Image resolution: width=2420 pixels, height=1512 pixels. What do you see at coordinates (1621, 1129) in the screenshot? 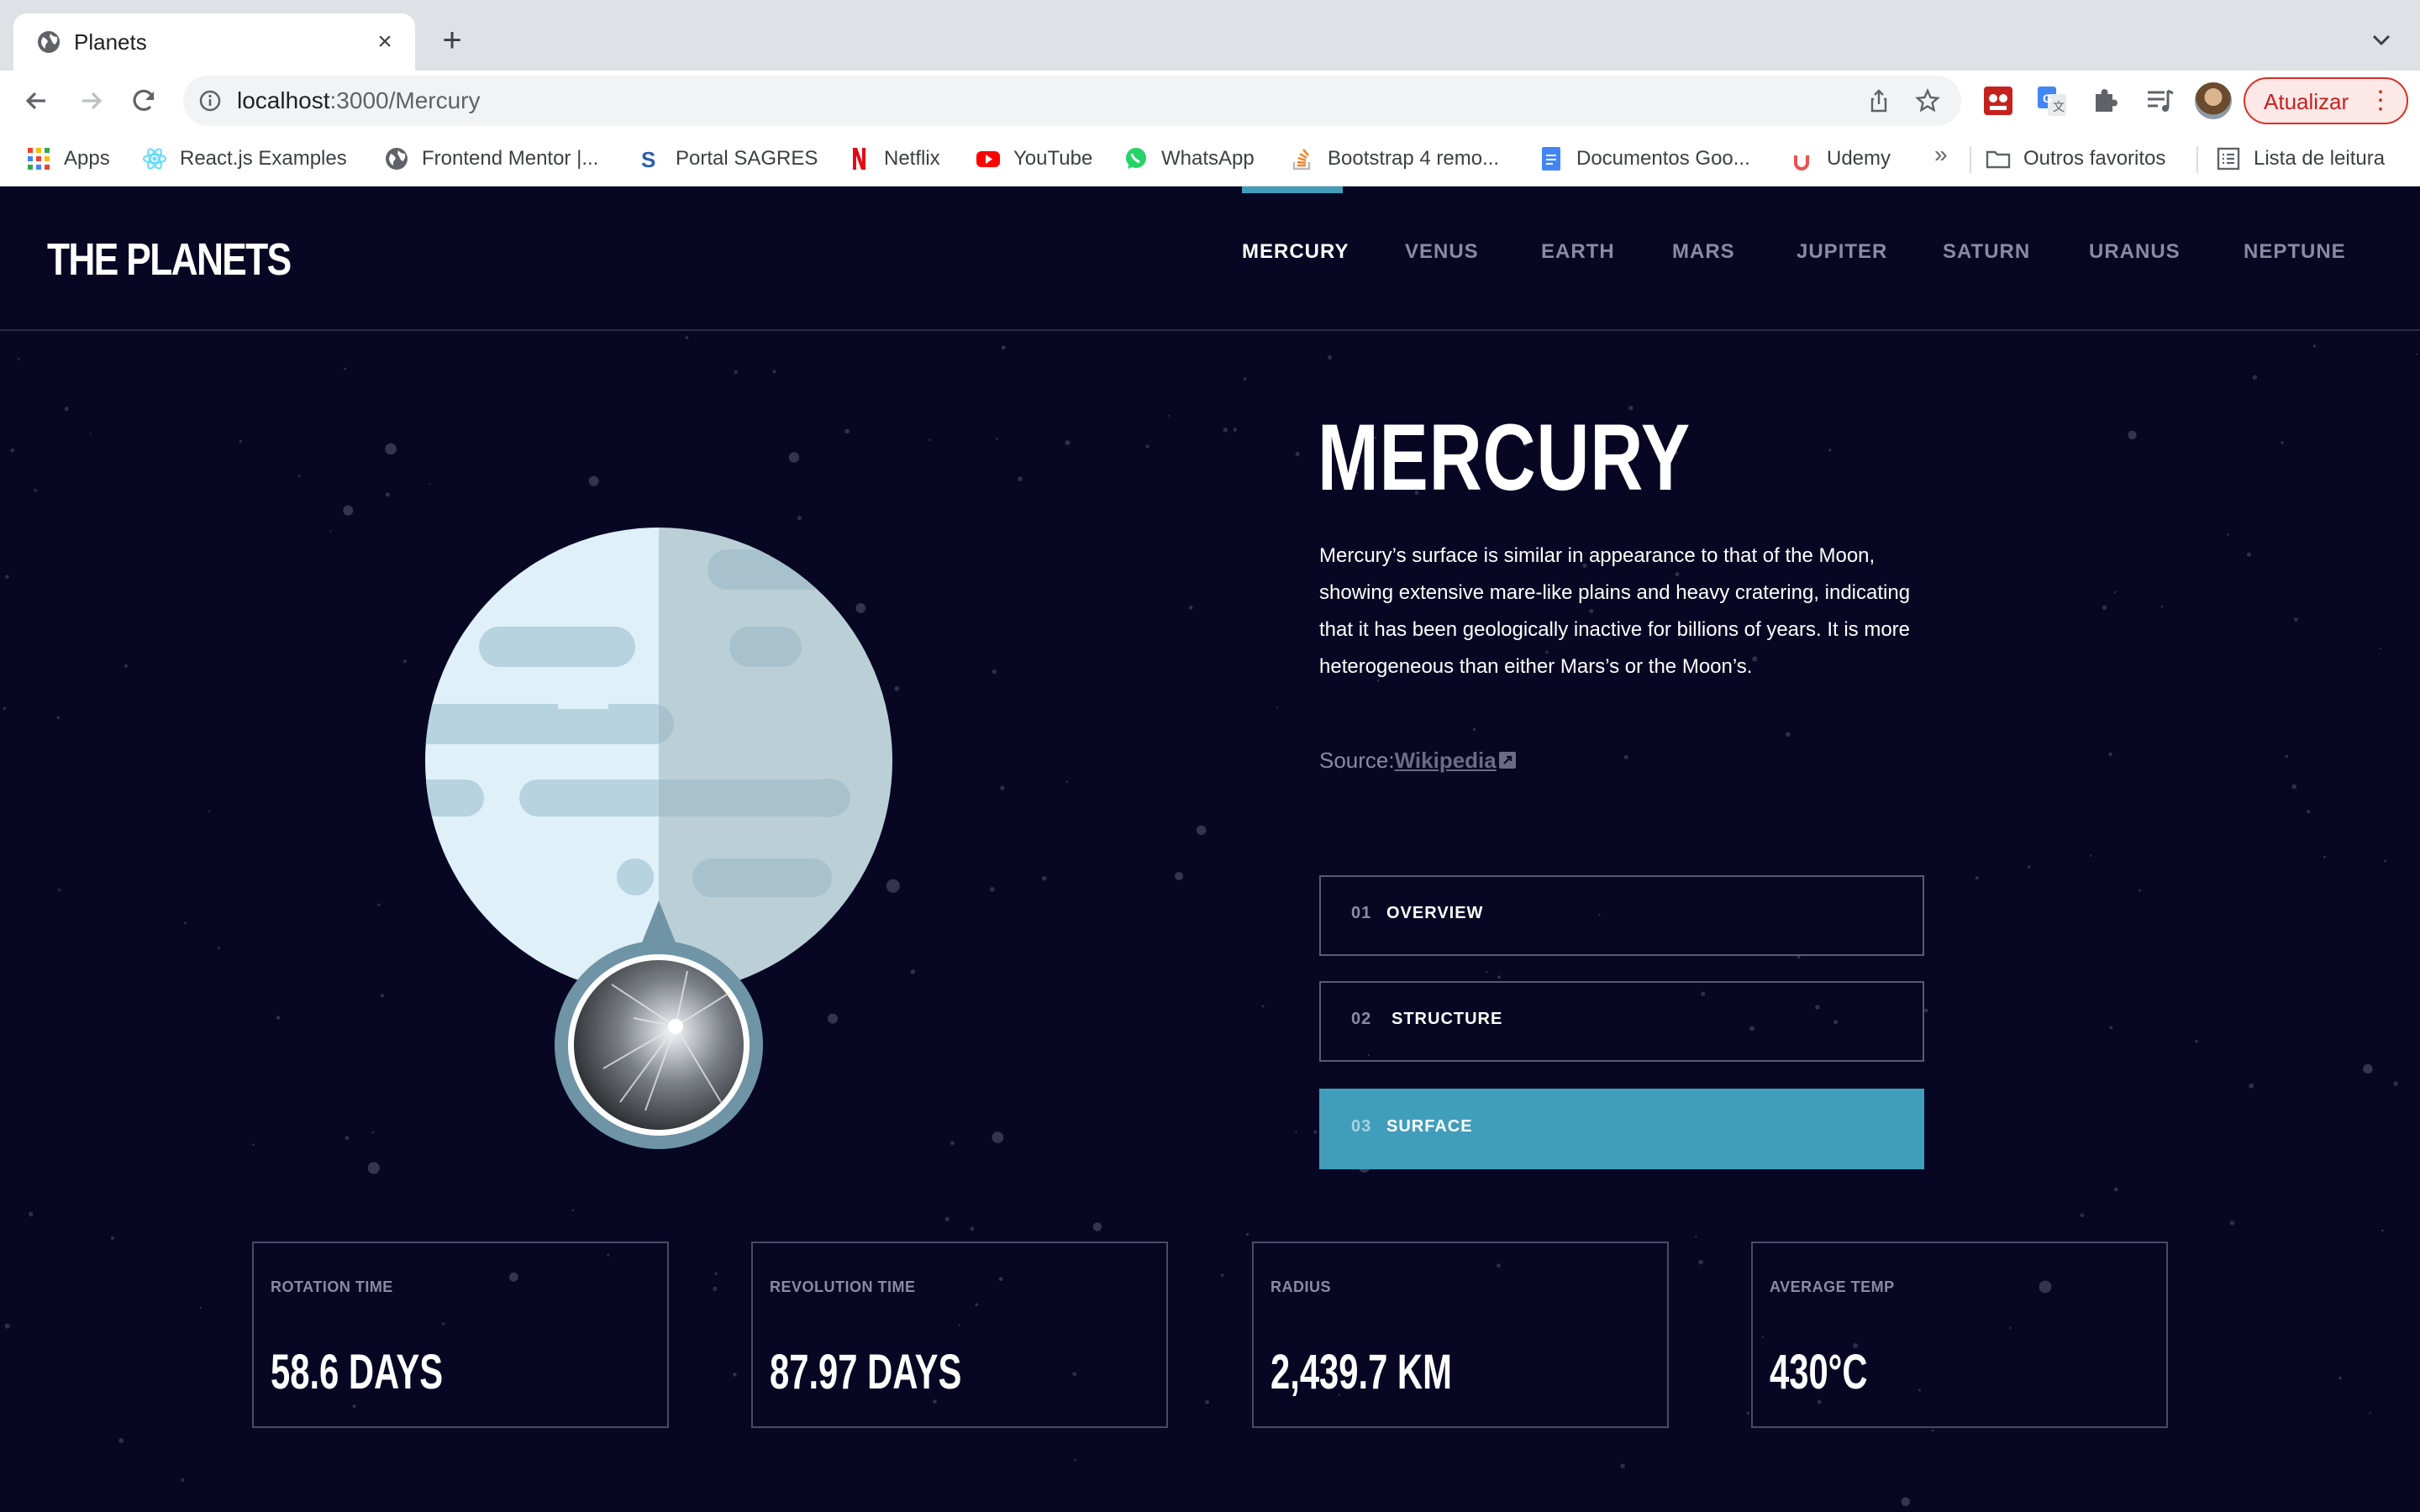
I see `surface-button: 03 SURFACE` at bounding box center [1621, 1129].